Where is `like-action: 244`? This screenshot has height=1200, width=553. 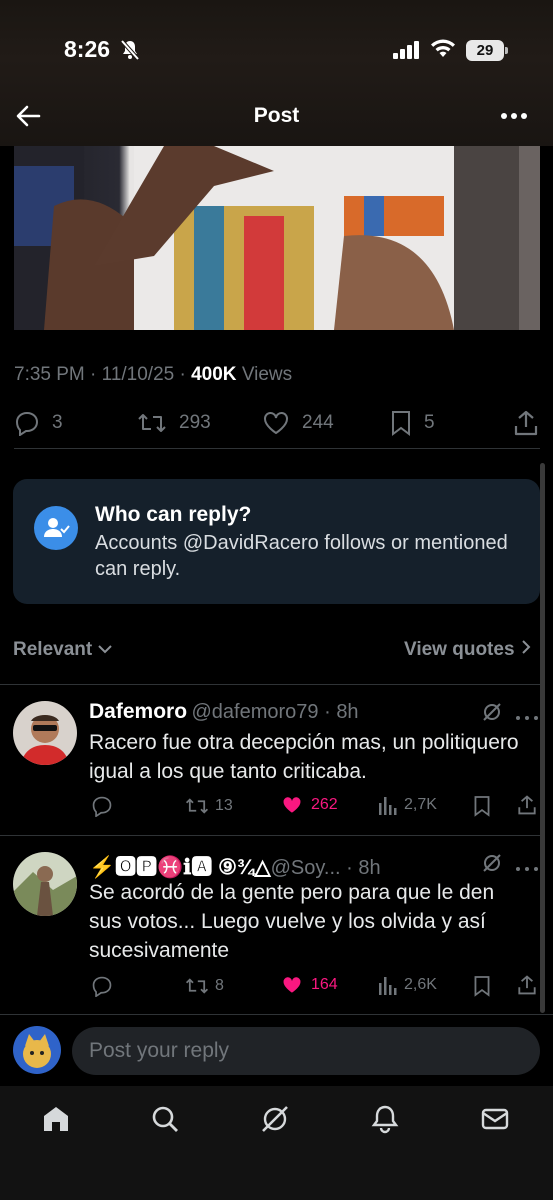
like-action: 244 is located at coordinates (298, 423).